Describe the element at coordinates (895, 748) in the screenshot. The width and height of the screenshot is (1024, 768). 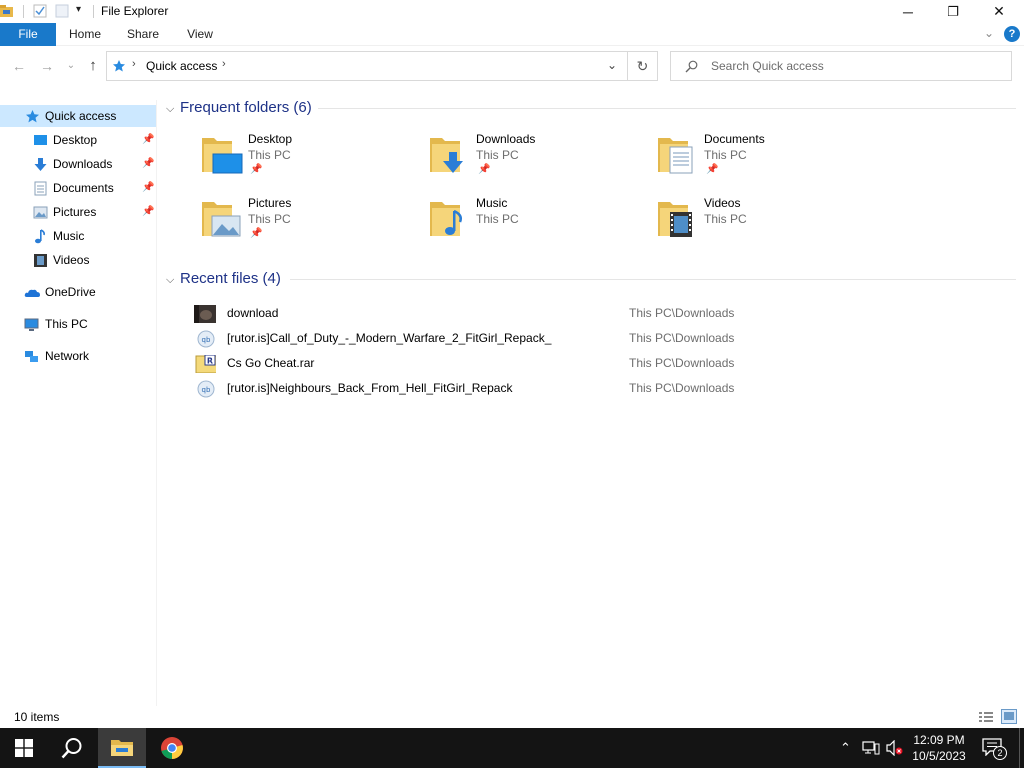
I see `volume-muted-icon` at that location.